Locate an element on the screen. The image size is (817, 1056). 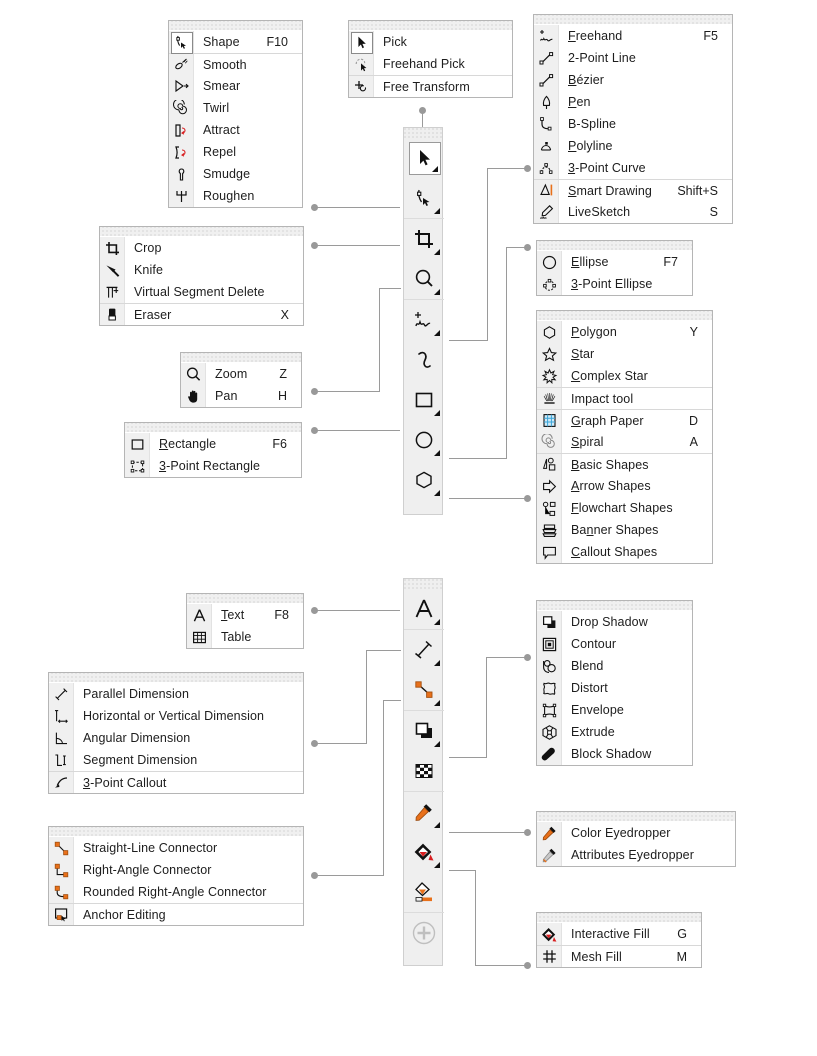
tool-freehand is located at coordinates (424, 319).